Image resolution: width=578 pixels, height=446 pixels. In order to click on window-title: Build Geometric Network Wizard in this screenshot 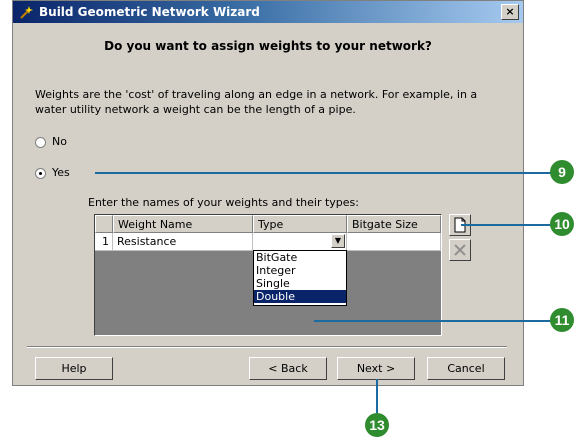, I will do `click(149, 12)`.